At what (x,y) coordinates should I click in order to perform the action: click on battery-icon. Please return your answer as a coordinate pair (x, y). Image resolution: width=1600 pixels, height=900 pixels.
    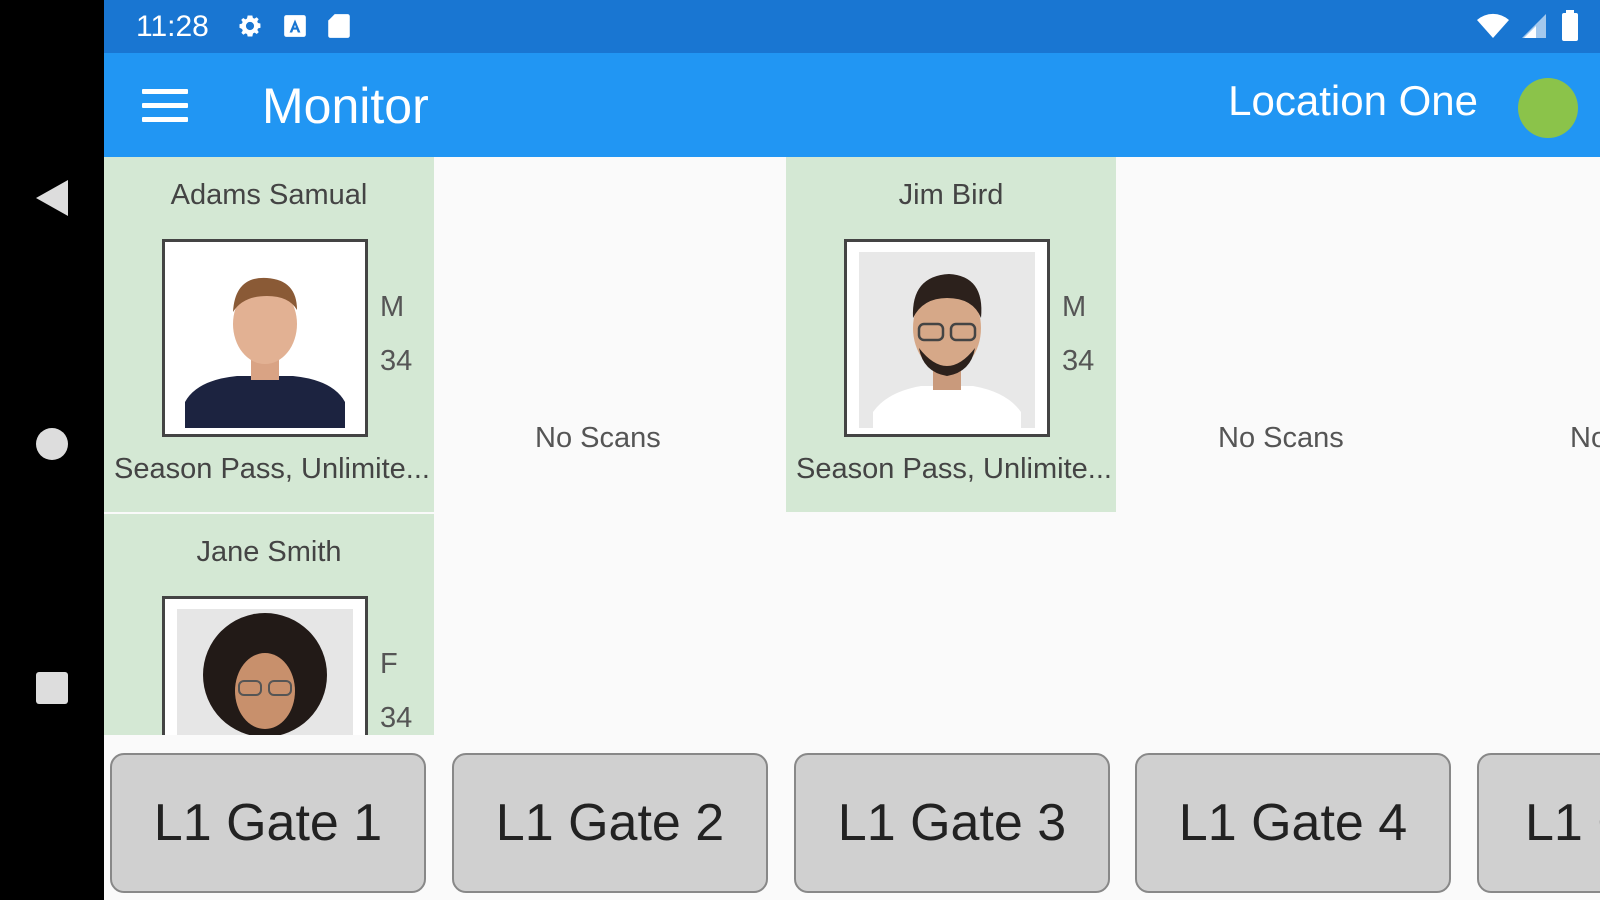
    Looking at the image, I should click on (1570, 25).